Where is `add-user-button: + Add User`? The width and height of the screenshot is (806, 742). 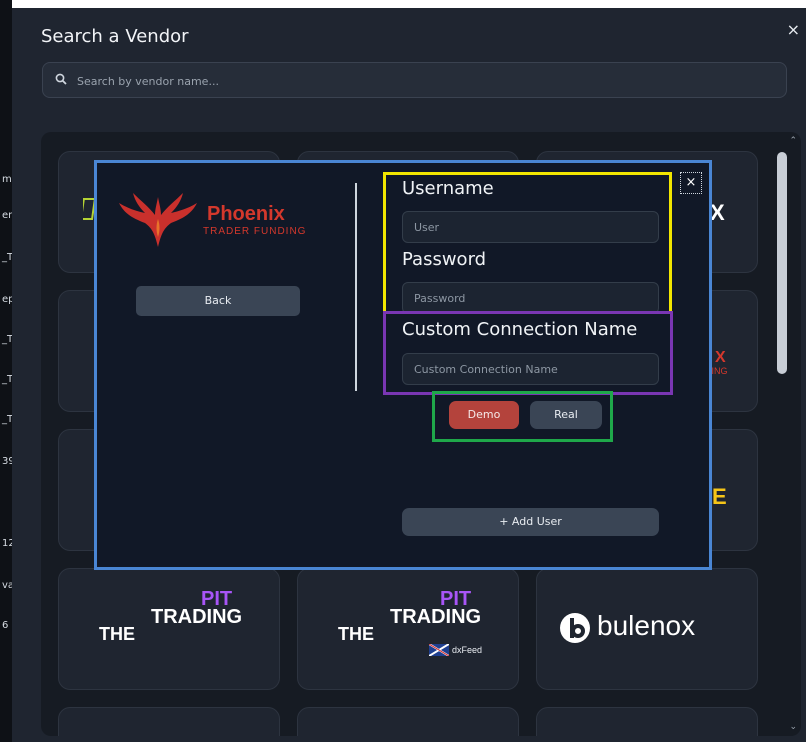 add-user-button: + Add User is located at coordinates (530, 522).